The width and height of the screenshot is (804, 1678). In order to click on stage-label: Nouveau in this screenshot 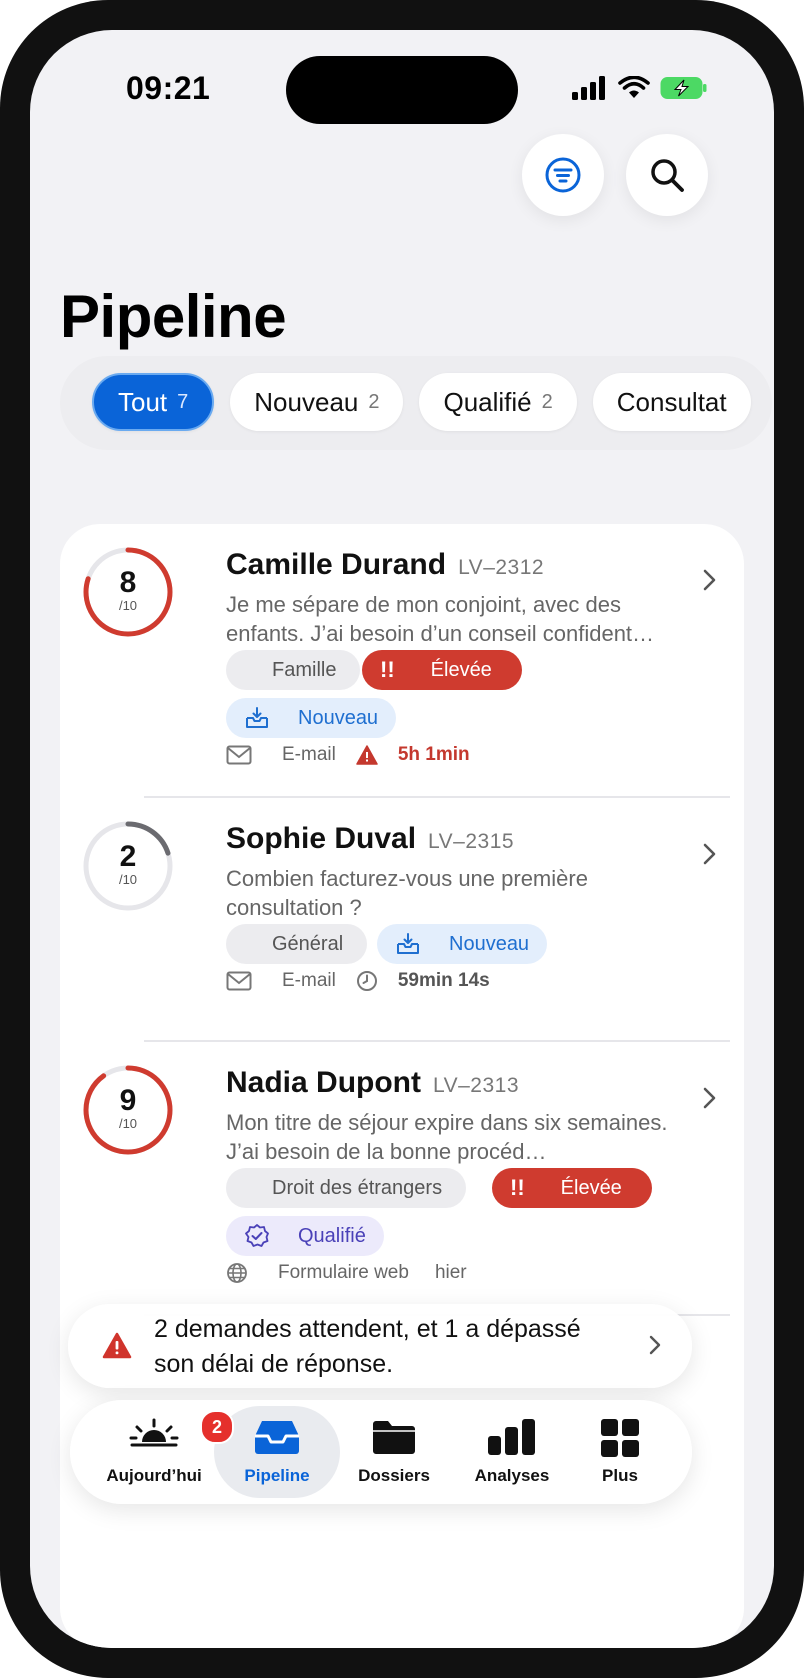, I will do `click(338, 717)`.